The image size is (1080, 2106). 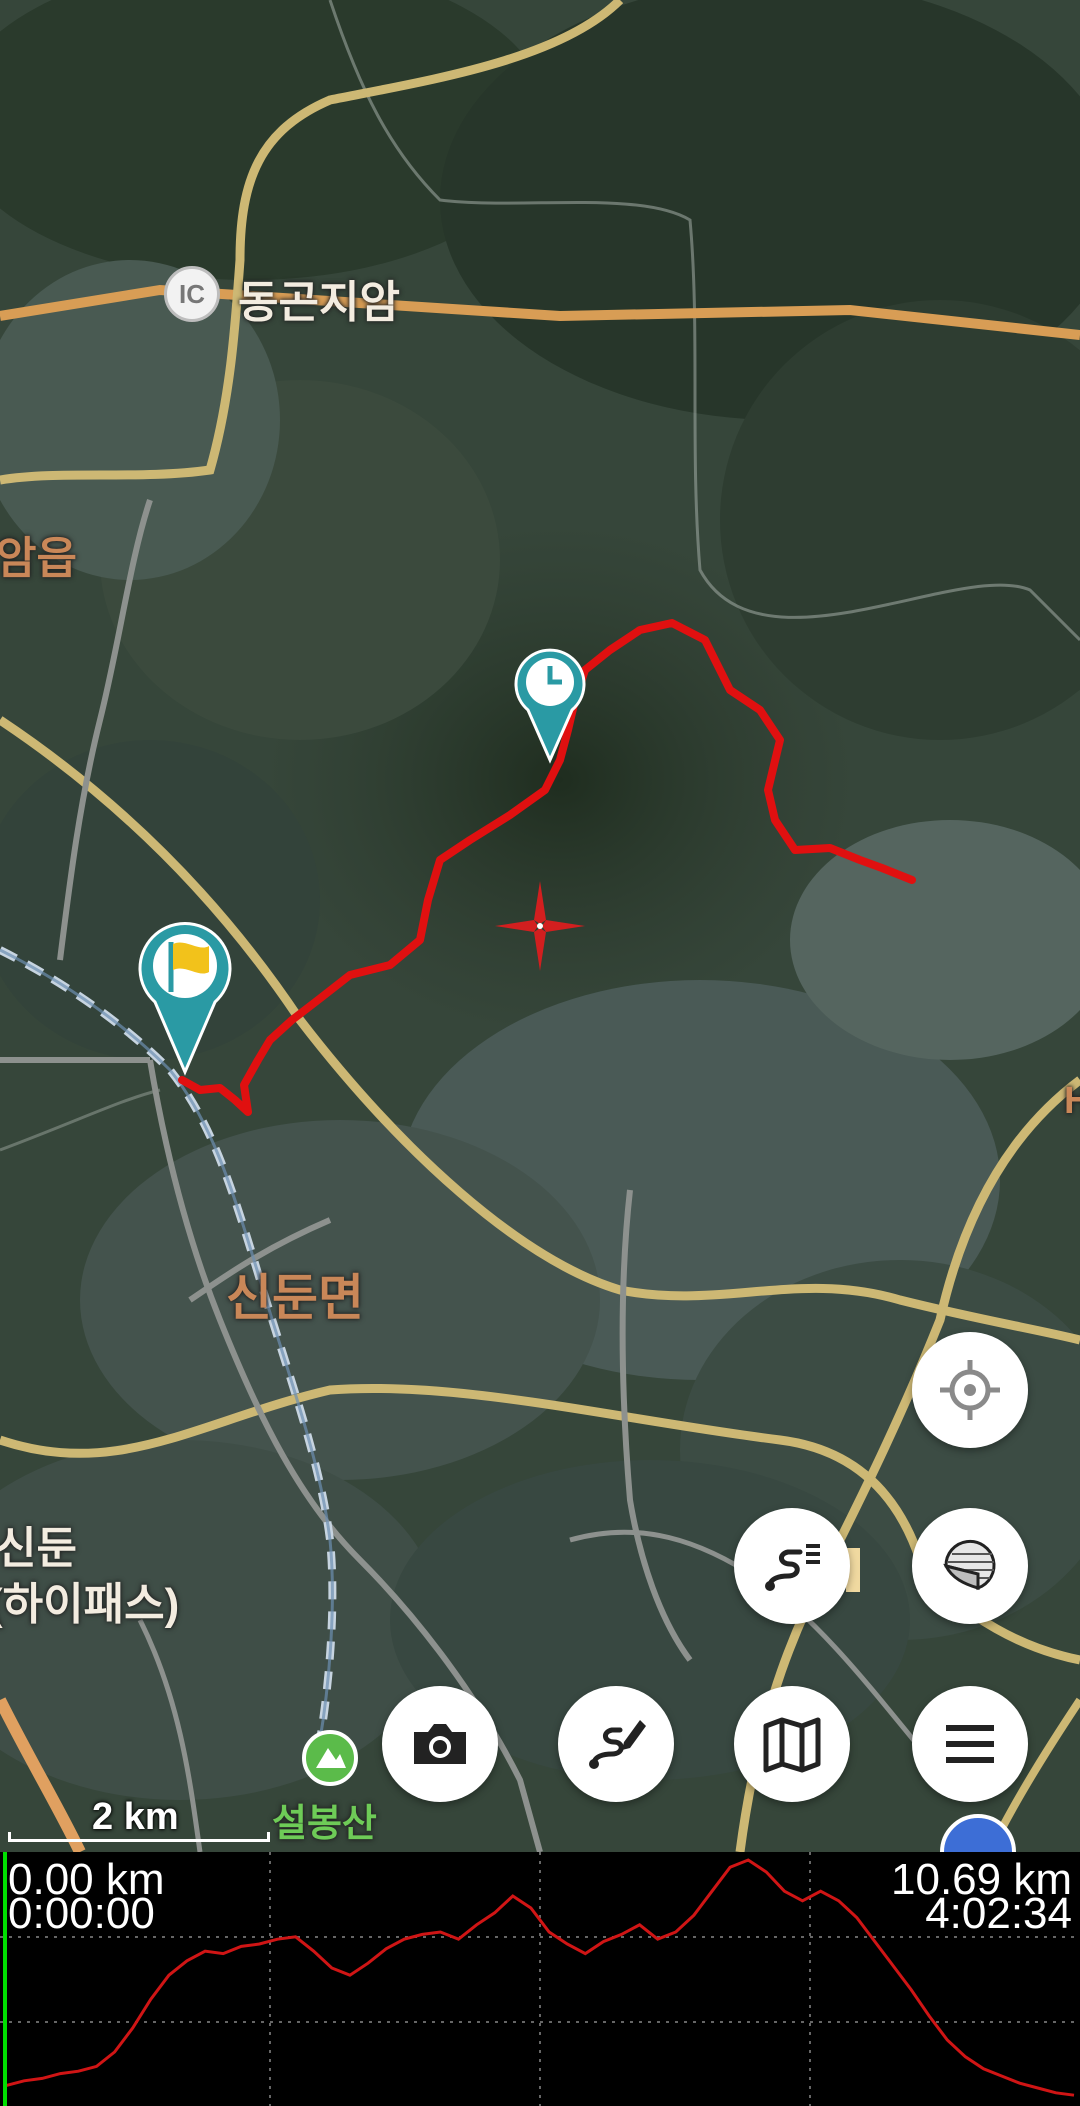 I want to click on menu-button, so click(x=970, y=1744).